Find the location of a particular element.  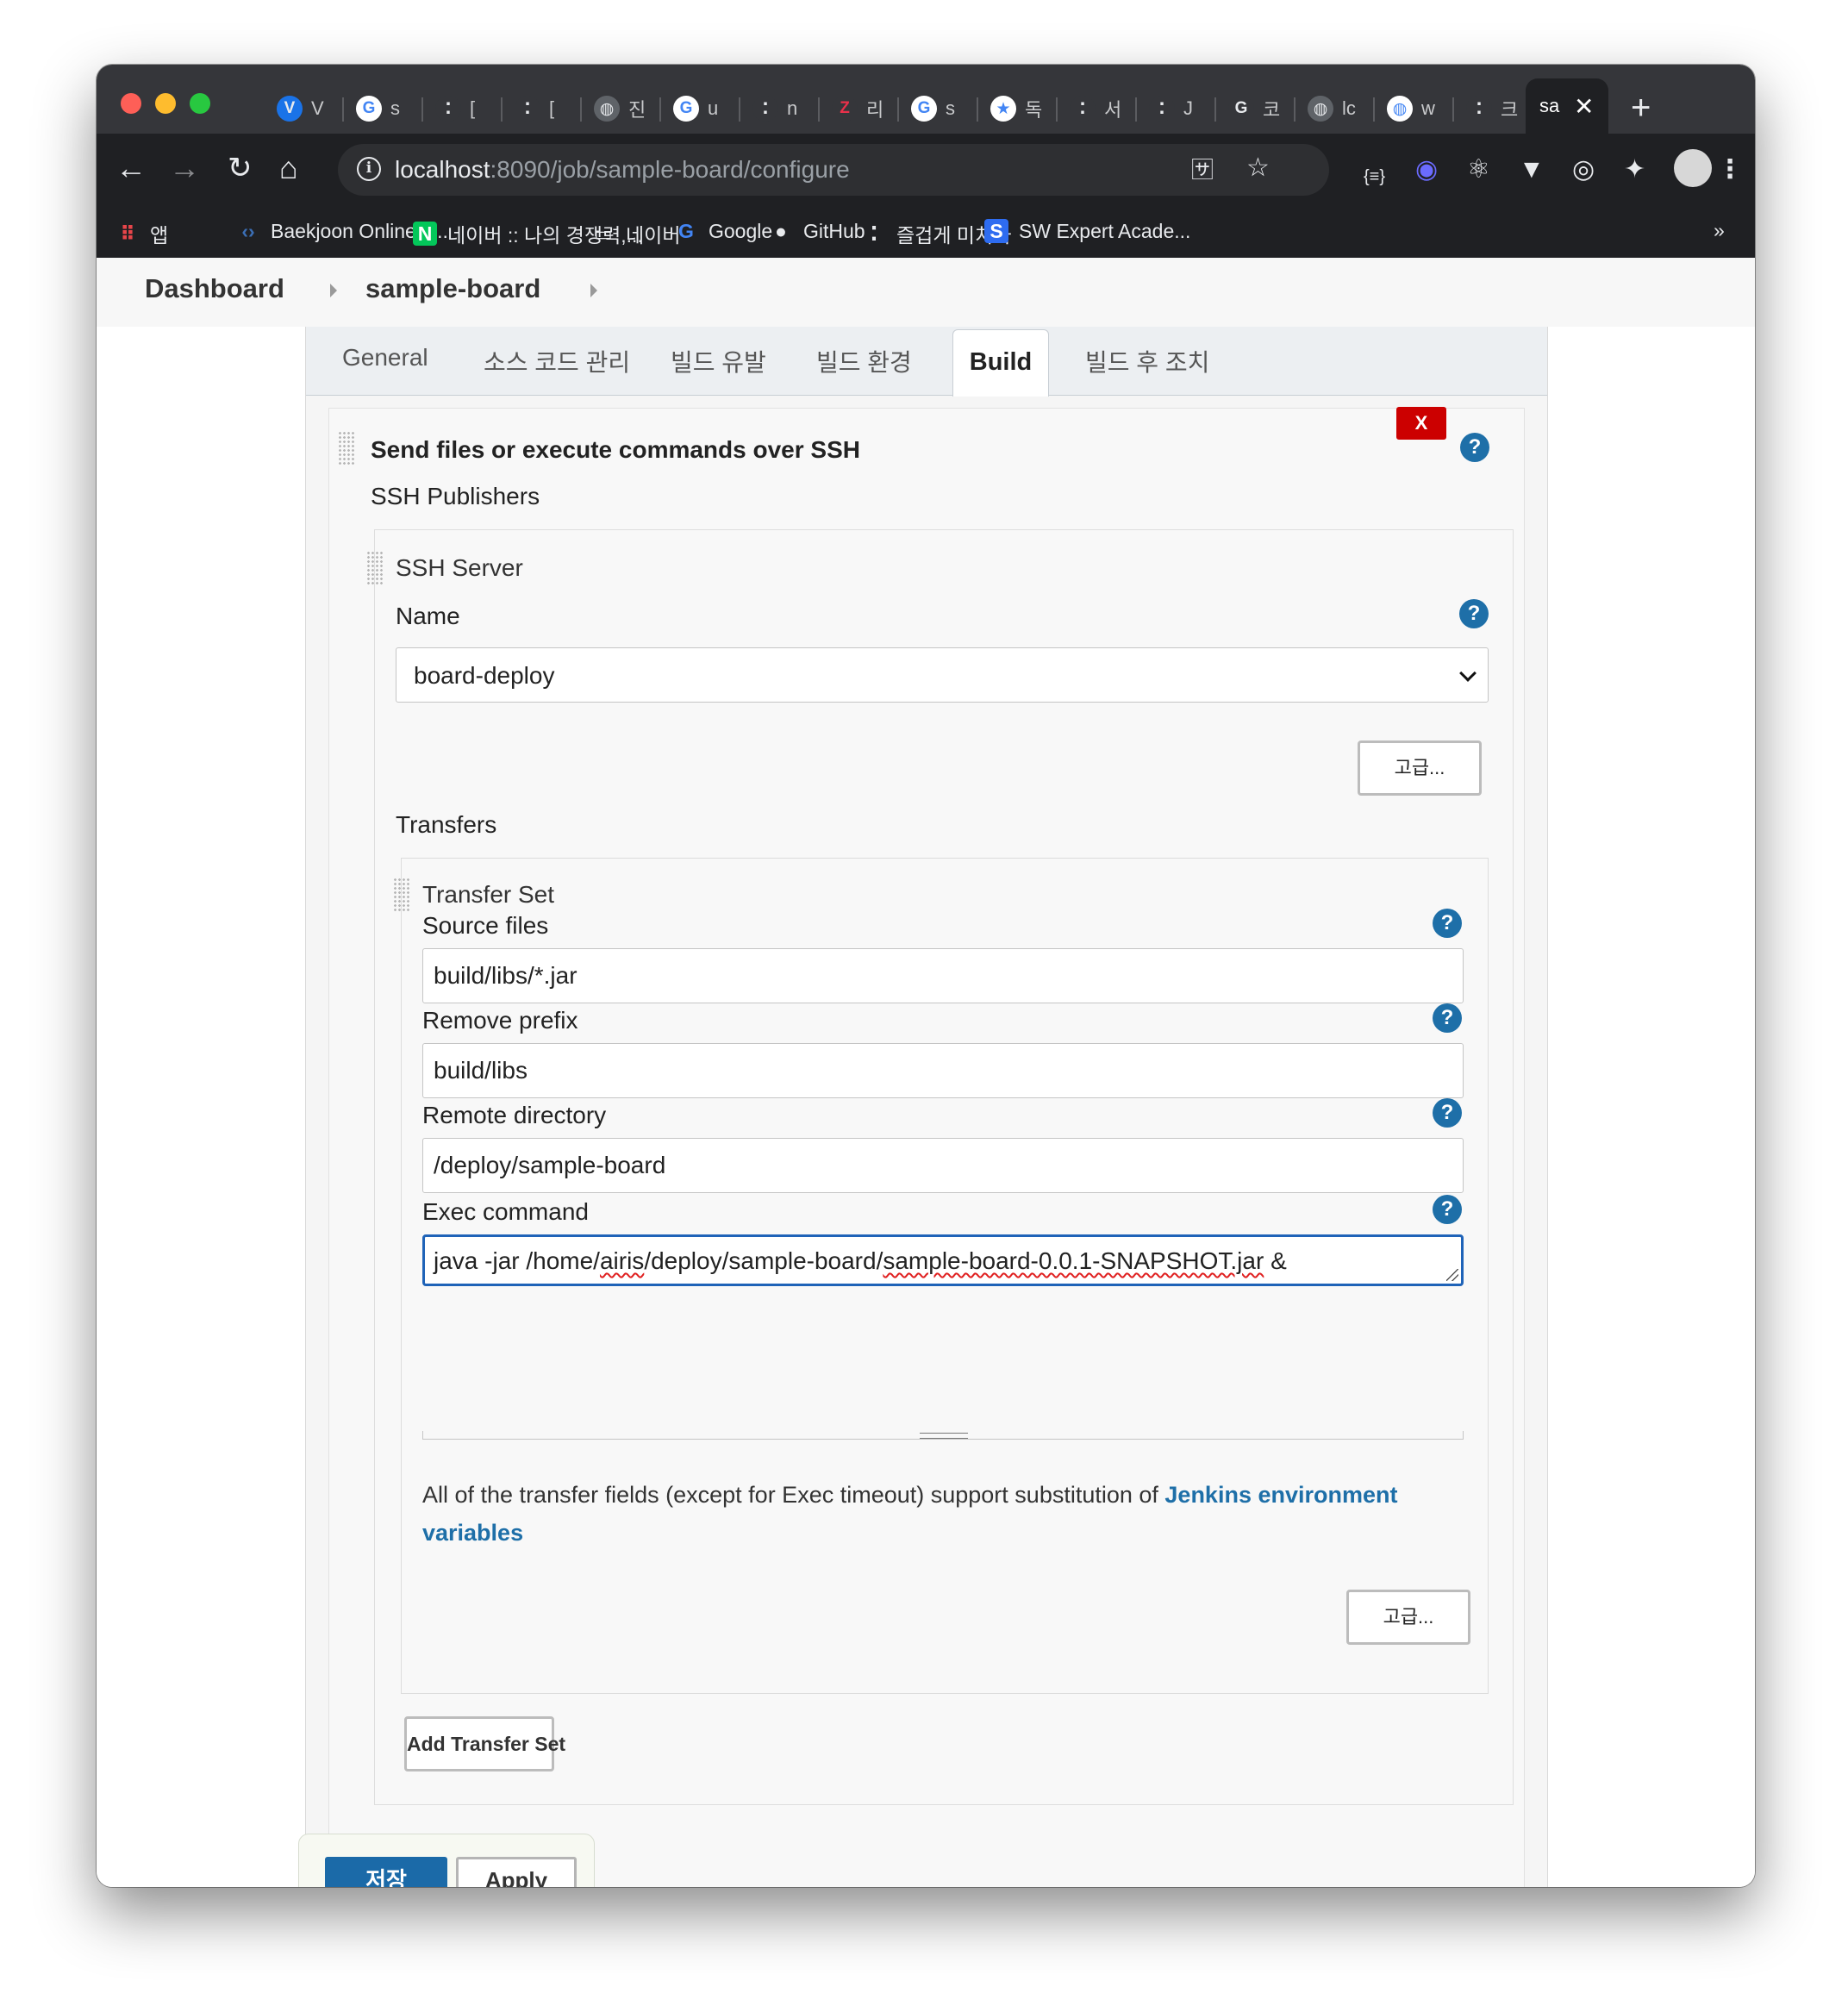

source-files-input: build/libs/*.jar is located at coordinates (943, 975).